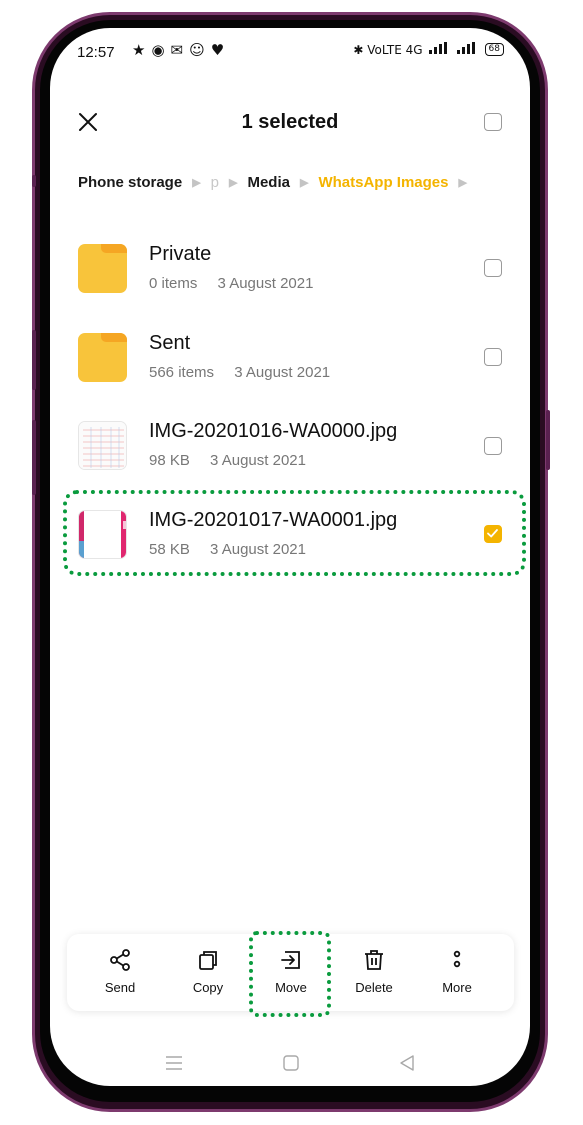 This screenshot has width=583, height=1125. I want to click on list-item-sent: Sent 566 items 3 August 2021, so click(290, 365).